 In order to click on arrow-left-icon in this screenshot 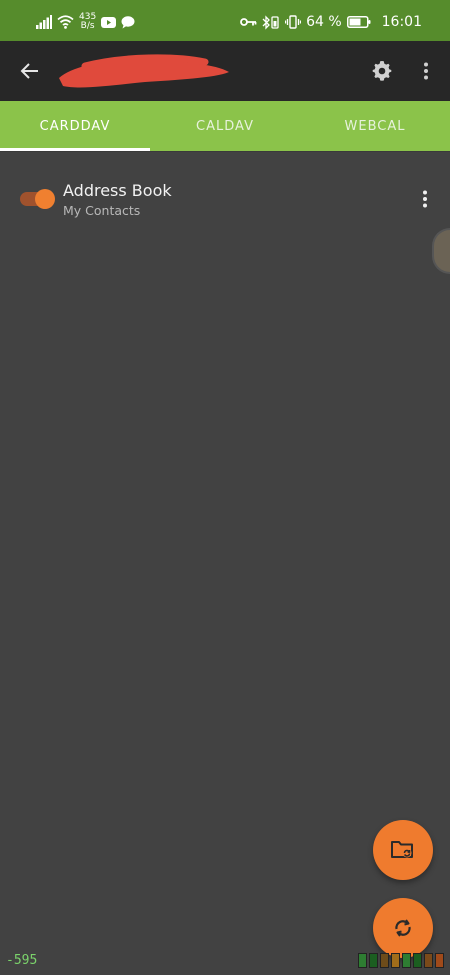, I will do `click(30, 71)`.